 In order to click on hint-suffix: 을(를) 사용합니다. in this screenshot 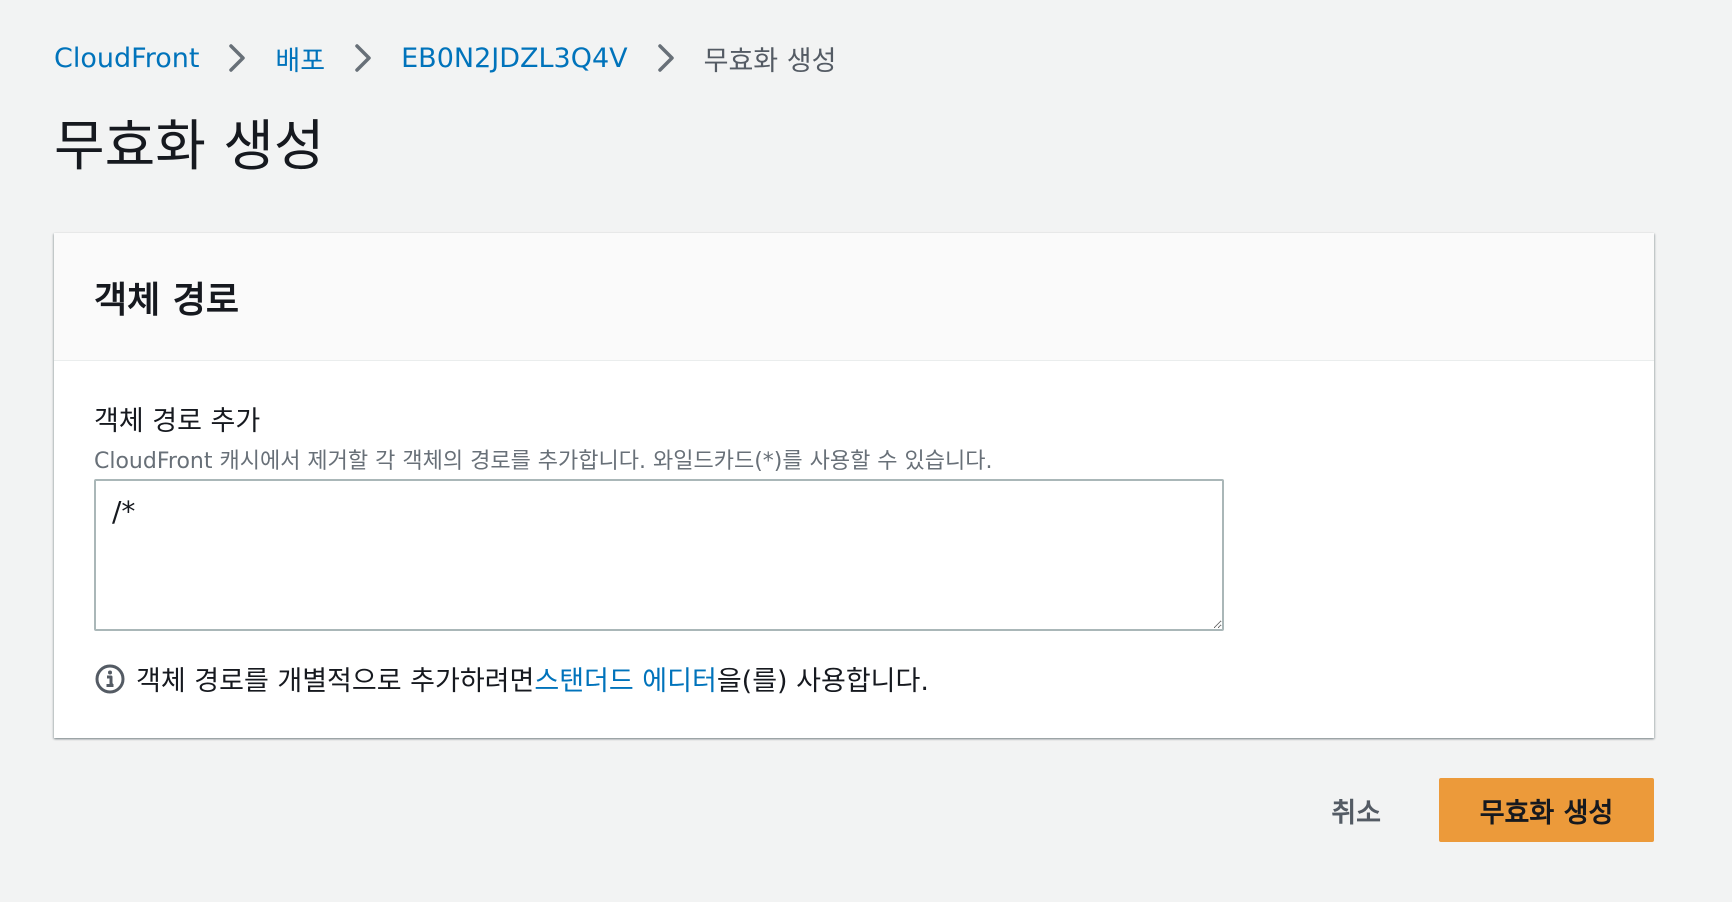, I will do `click(822, 681)`.